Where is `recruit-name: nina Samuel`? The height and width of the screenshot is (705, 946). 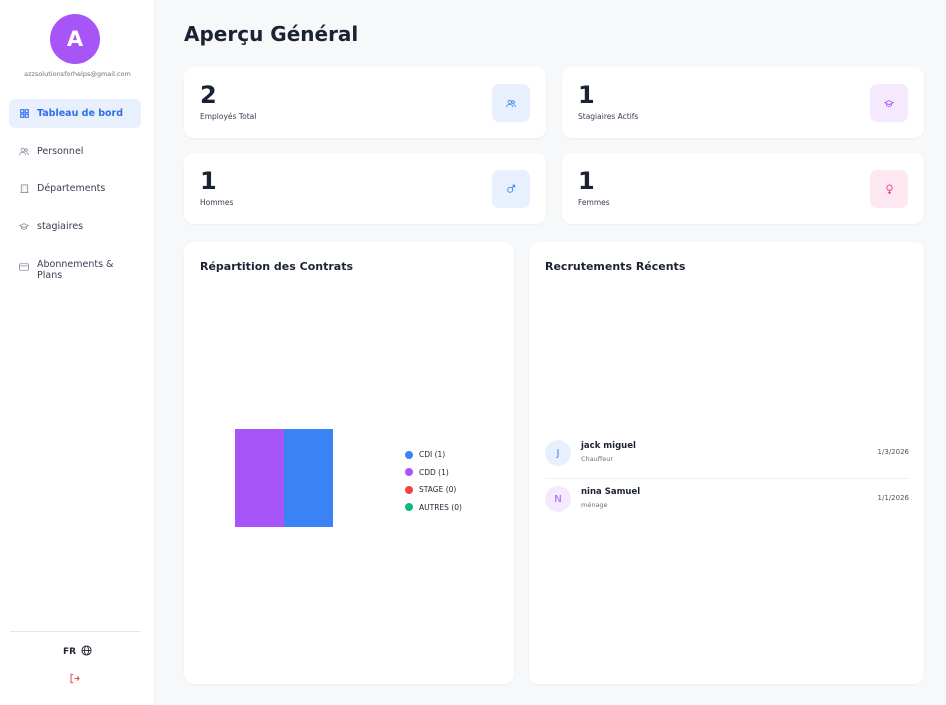 recruit-name: nina Samuel is located at coordinates (611, 492).